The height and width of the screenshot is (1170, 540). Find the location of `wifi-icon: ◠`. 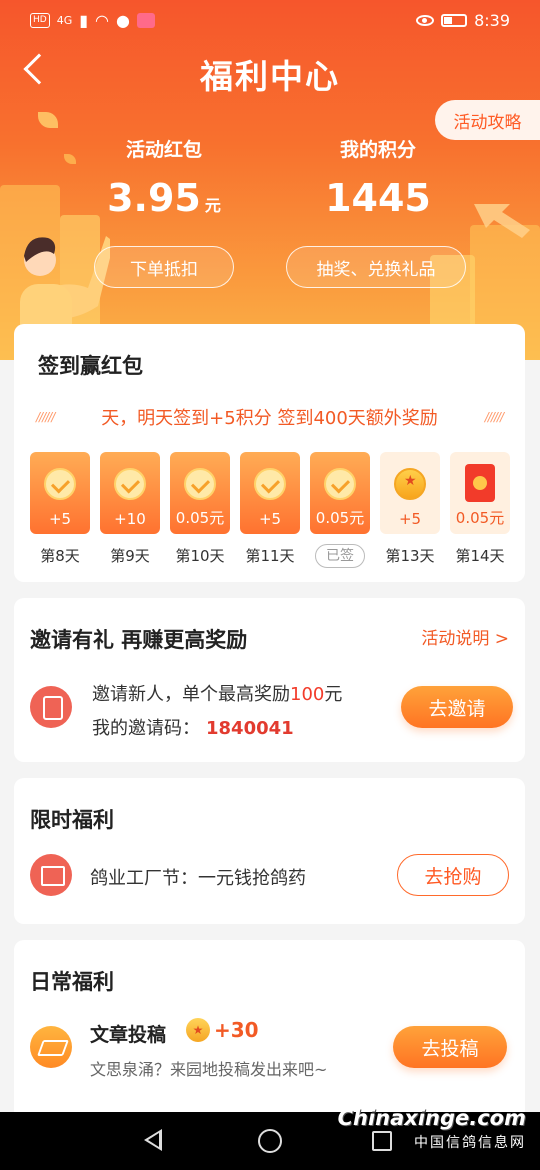

wifi-icon: ◠ is located at coordinates (102, 20).